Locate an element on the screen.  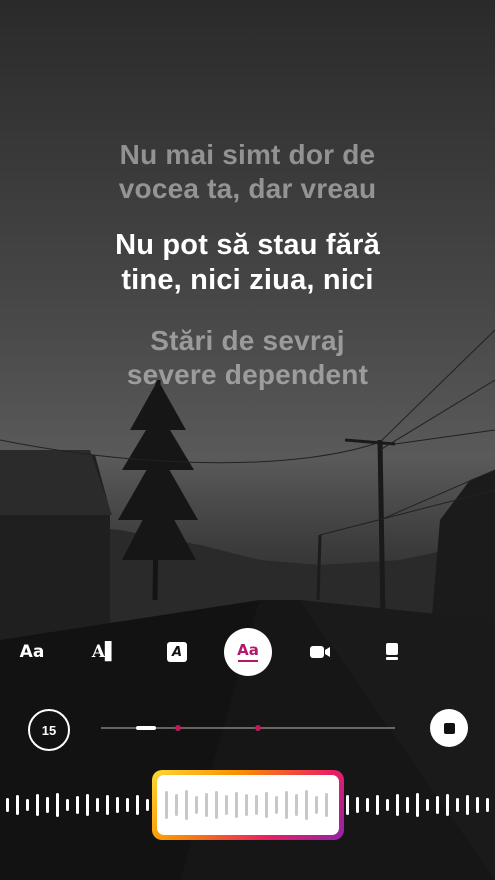
video-camera-icon is located at coordinates (320, 652).